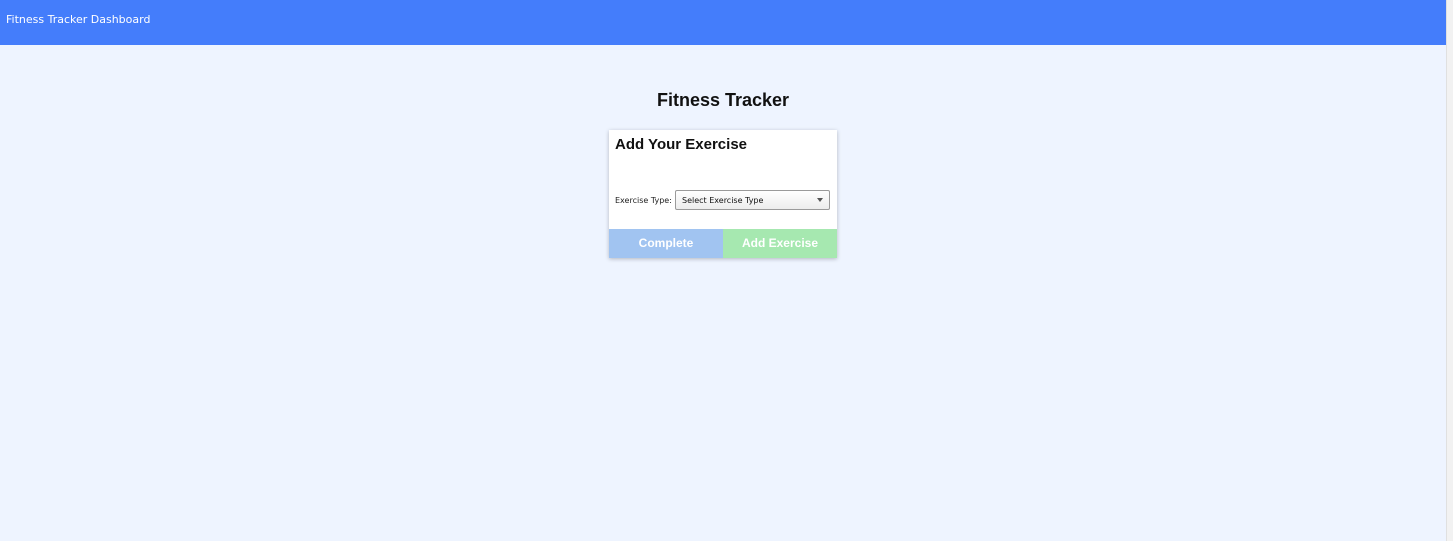 The width and height of the screenshot is (1453, 541). Describe the element at coordinates (723, 200) in the screenshot. I see `exercise-type-selected-value: Select Exercise Type` at that location.